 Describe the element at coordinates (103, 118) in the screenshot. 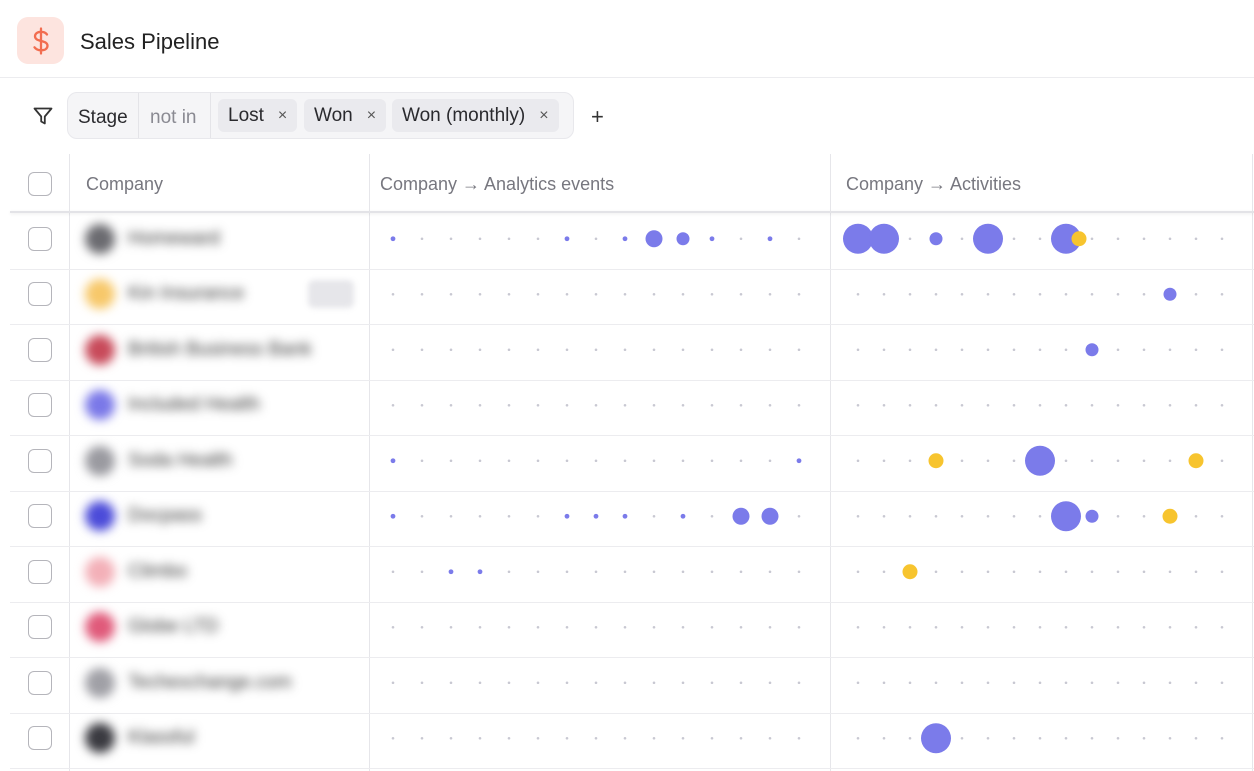

I see `filter-field: Stage` at that location.